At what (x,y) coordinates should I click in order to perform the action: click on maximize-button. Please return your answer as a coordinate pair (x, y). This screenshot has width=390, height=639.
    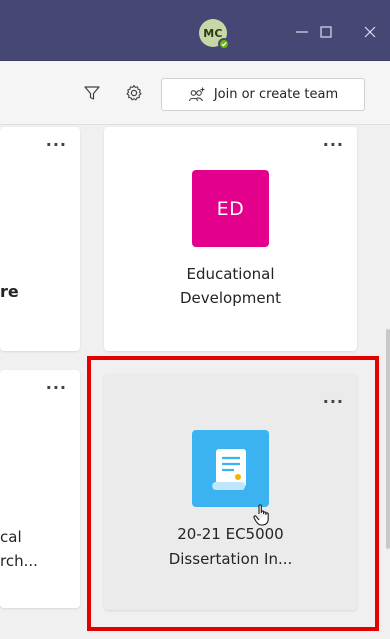
    Looking at the image, I should click on (326, 32).